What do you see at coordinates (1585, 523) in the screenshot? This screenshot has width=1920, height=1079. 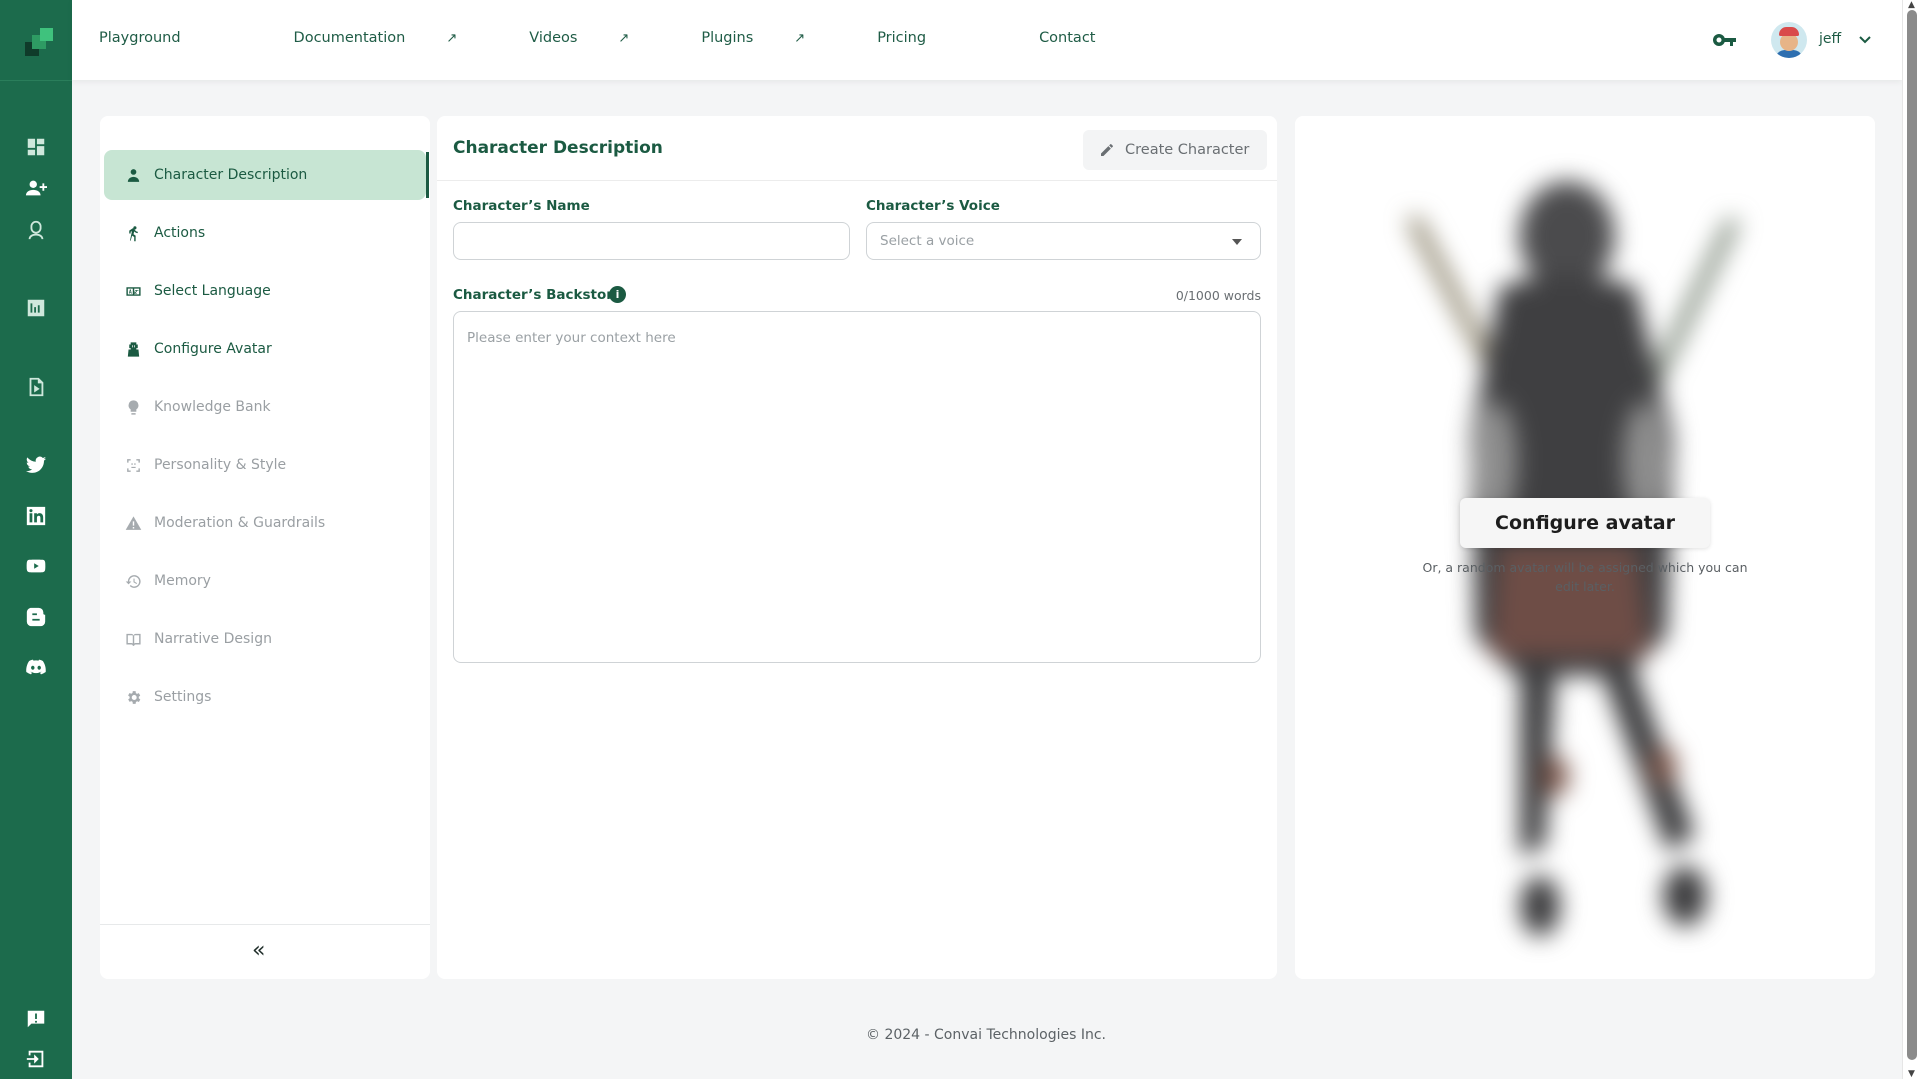 I see `configure-avatar-button: Configure avatar` at bounding box center [1585, 523].